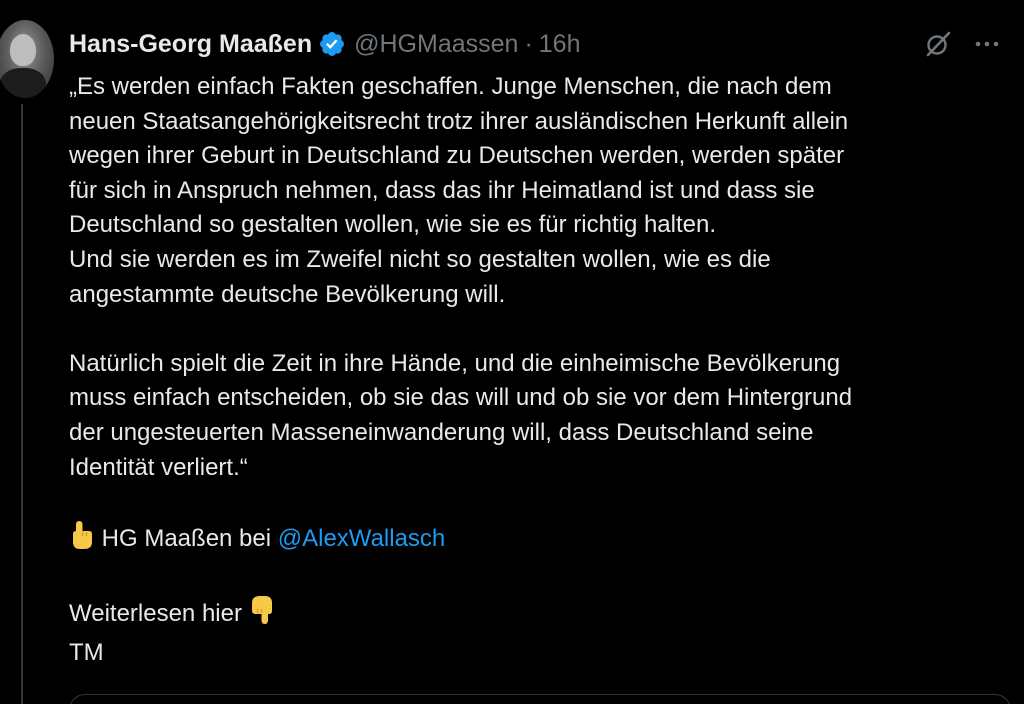  I want to click on author-handle: @HGMaassen, so click(436, 44).